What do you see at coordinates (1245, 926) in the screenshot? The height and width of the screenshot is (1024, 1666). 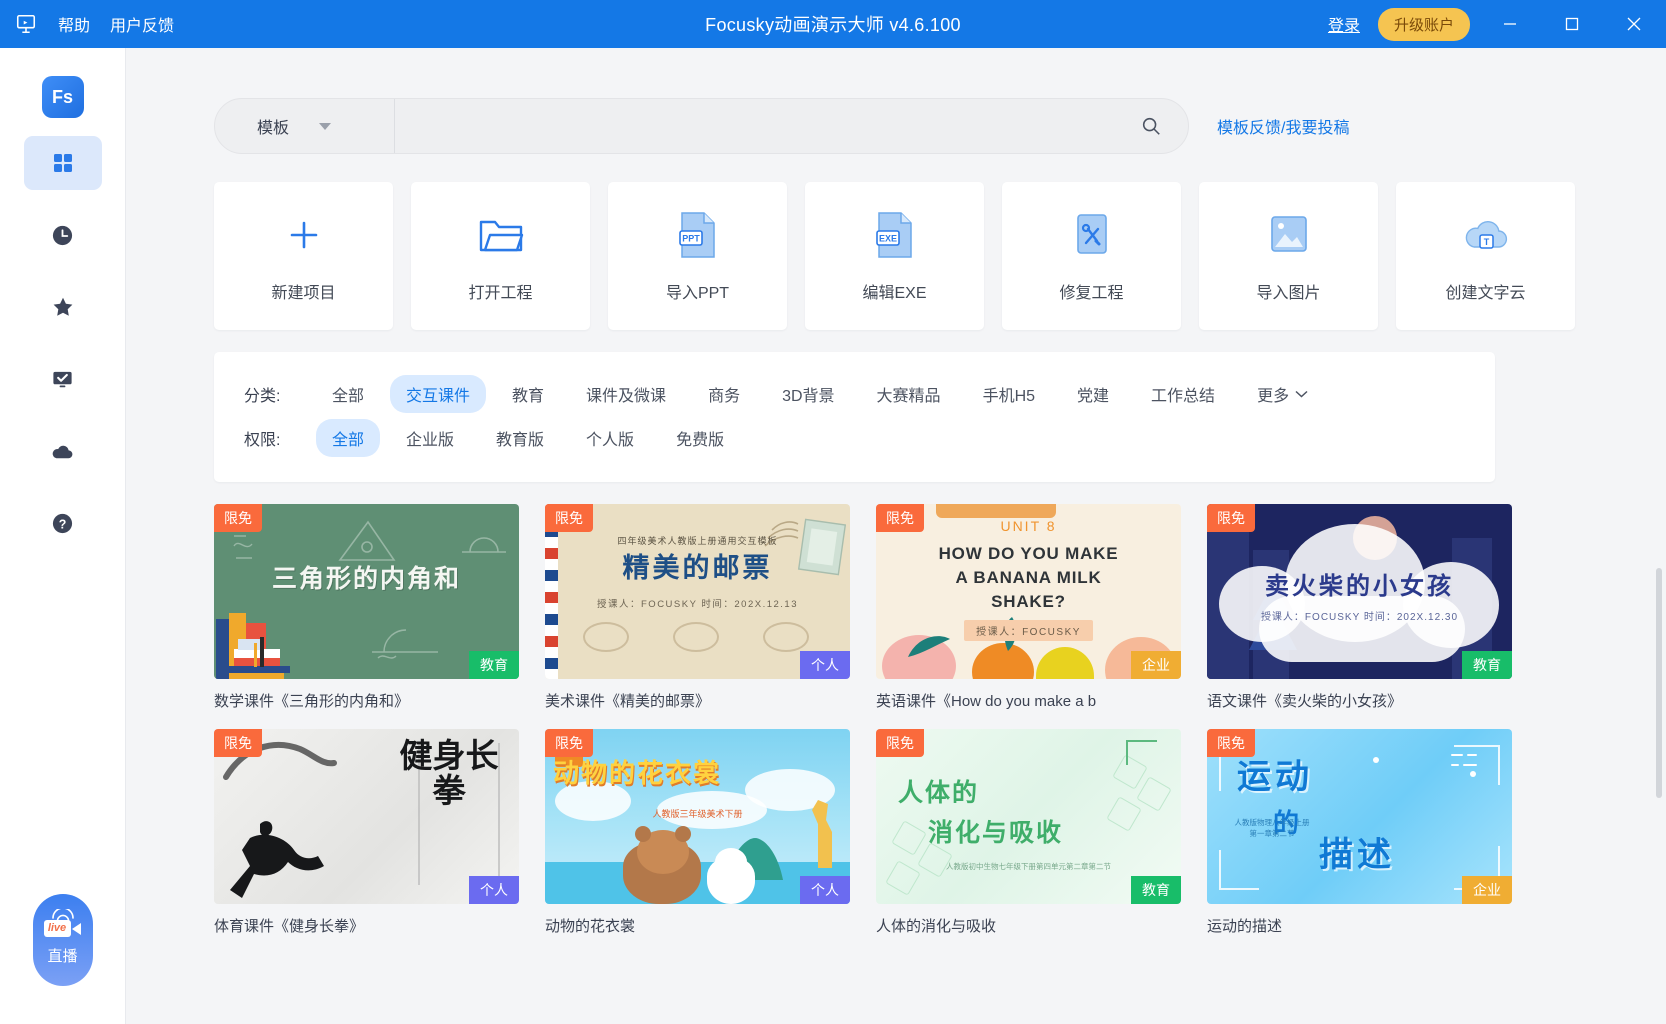 I see `template-title: 运动的描述` at bounding box center [1245, 926].